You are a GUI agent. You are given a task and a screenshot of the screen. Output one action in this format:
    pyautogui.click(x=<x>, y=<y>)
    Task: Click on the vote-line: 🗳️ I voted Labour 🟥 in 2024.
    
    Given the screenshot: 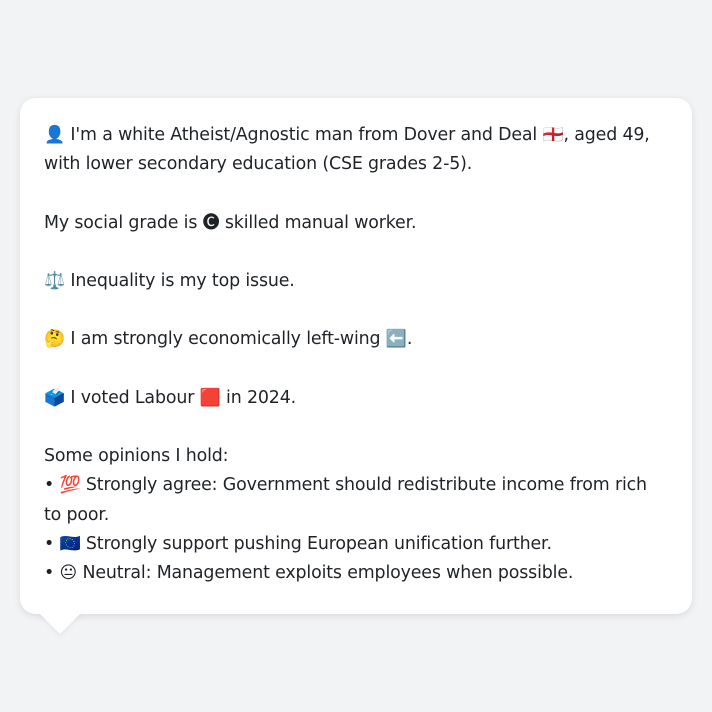 What is the action you would take?
    pyautogui.click(x=356, y=398)
    